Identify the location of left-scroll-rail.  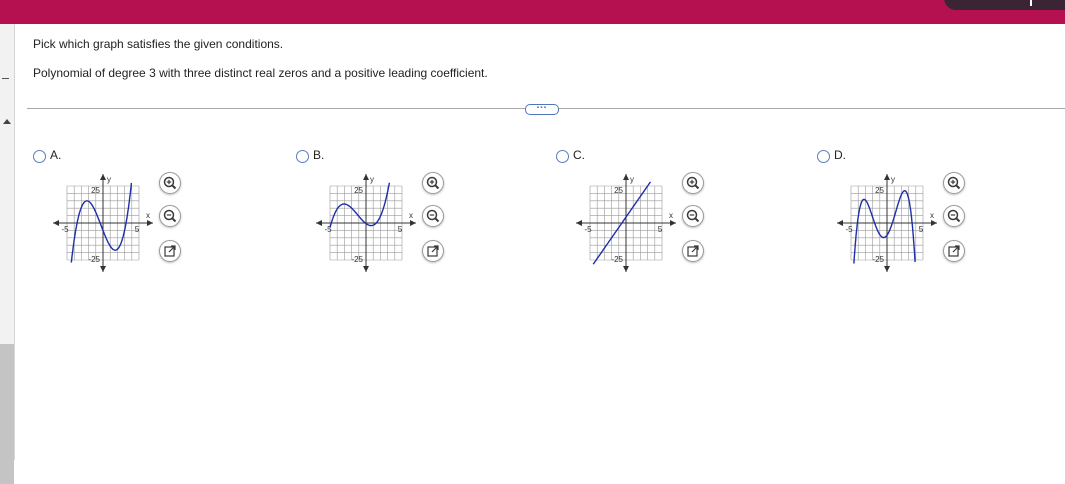
(7, 254).